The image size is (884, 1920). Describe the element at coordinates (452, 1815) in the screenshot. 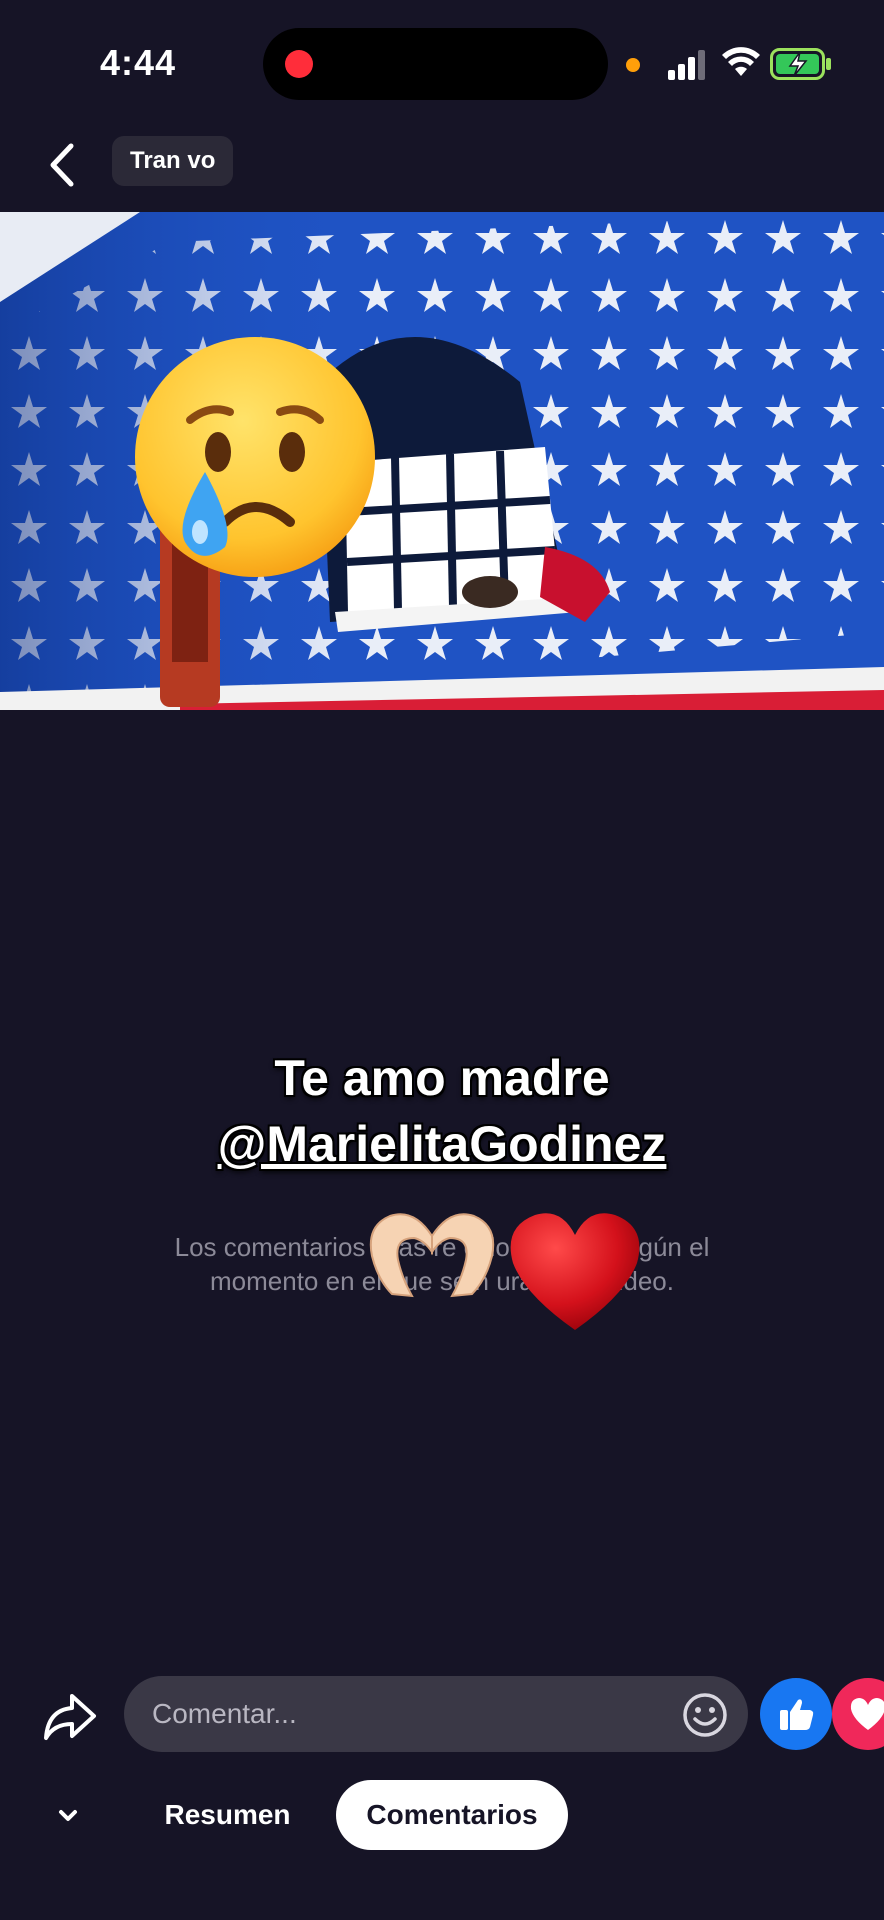

I see `tab-comments: Comentarios` at that location.